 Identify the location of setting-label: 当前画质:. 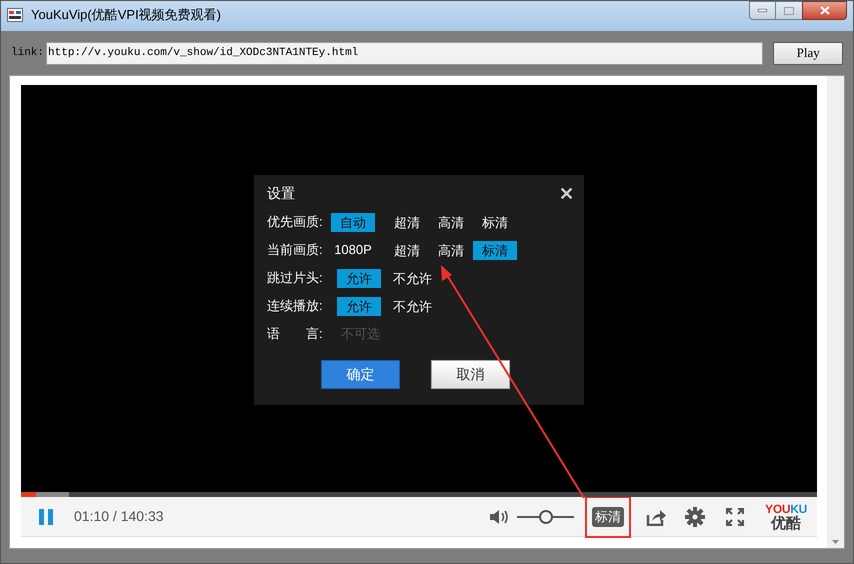
(295, 250).